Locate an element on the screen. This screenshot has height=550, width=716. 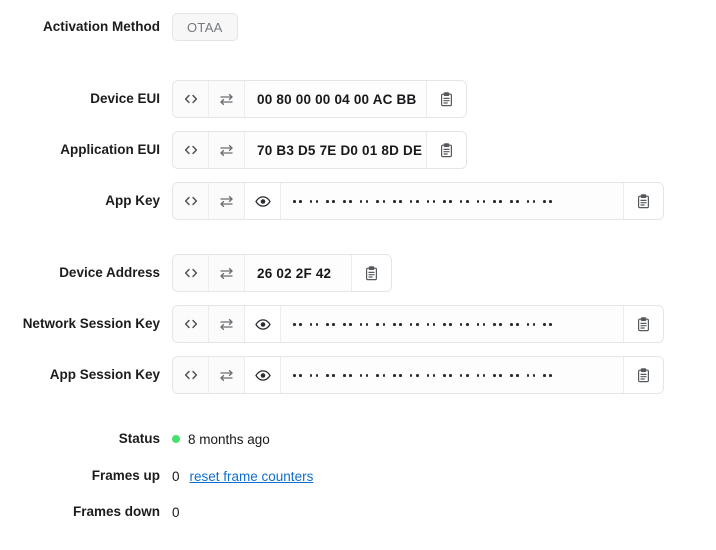
app-session-key-value is located at coordinates (452, 375).